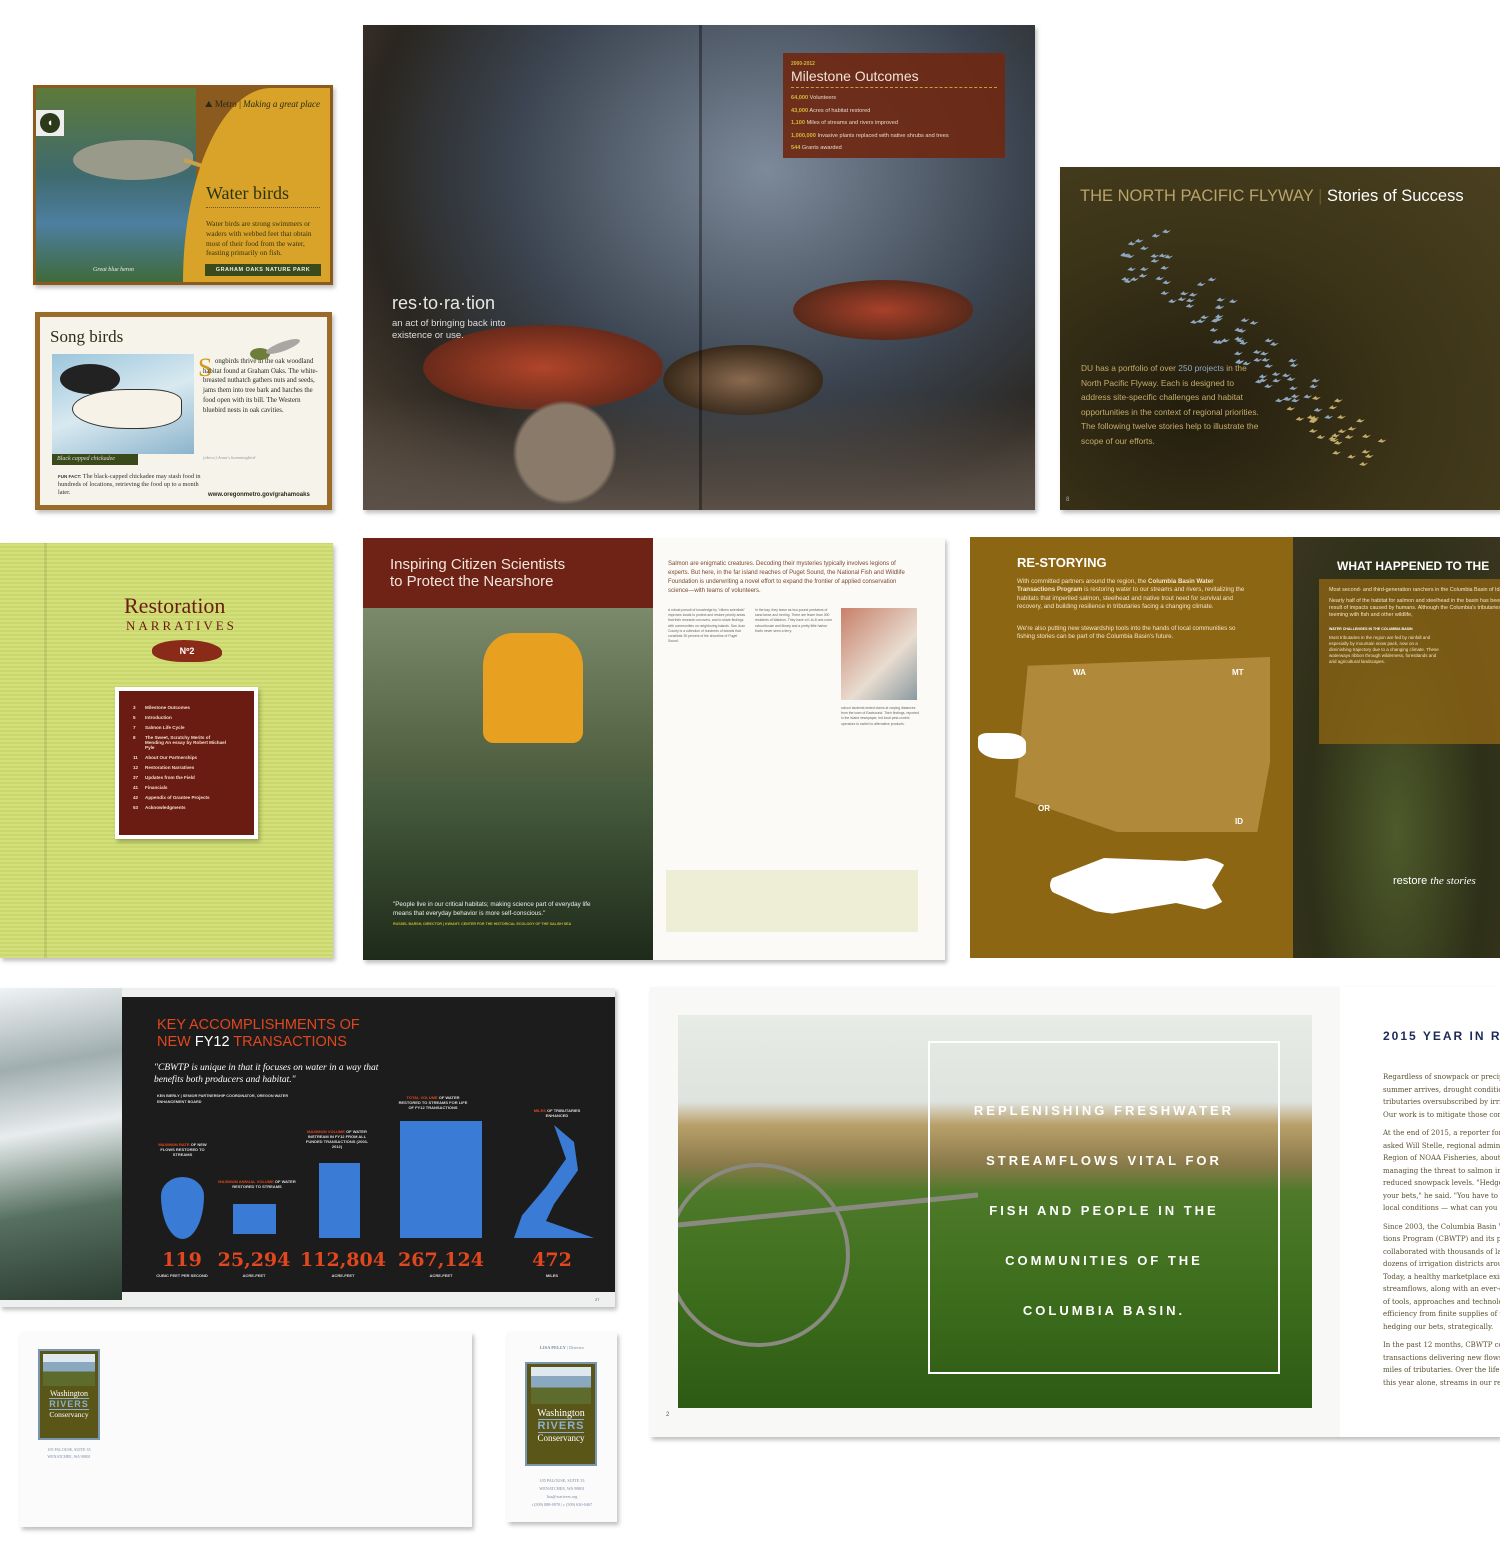 This screenshot has height=1547, width=1500. Describe the element at coordinates (182, 1263) in the screenshot. I see `stat-value: 119 CUBIC FEET PER SECOND` at that location.